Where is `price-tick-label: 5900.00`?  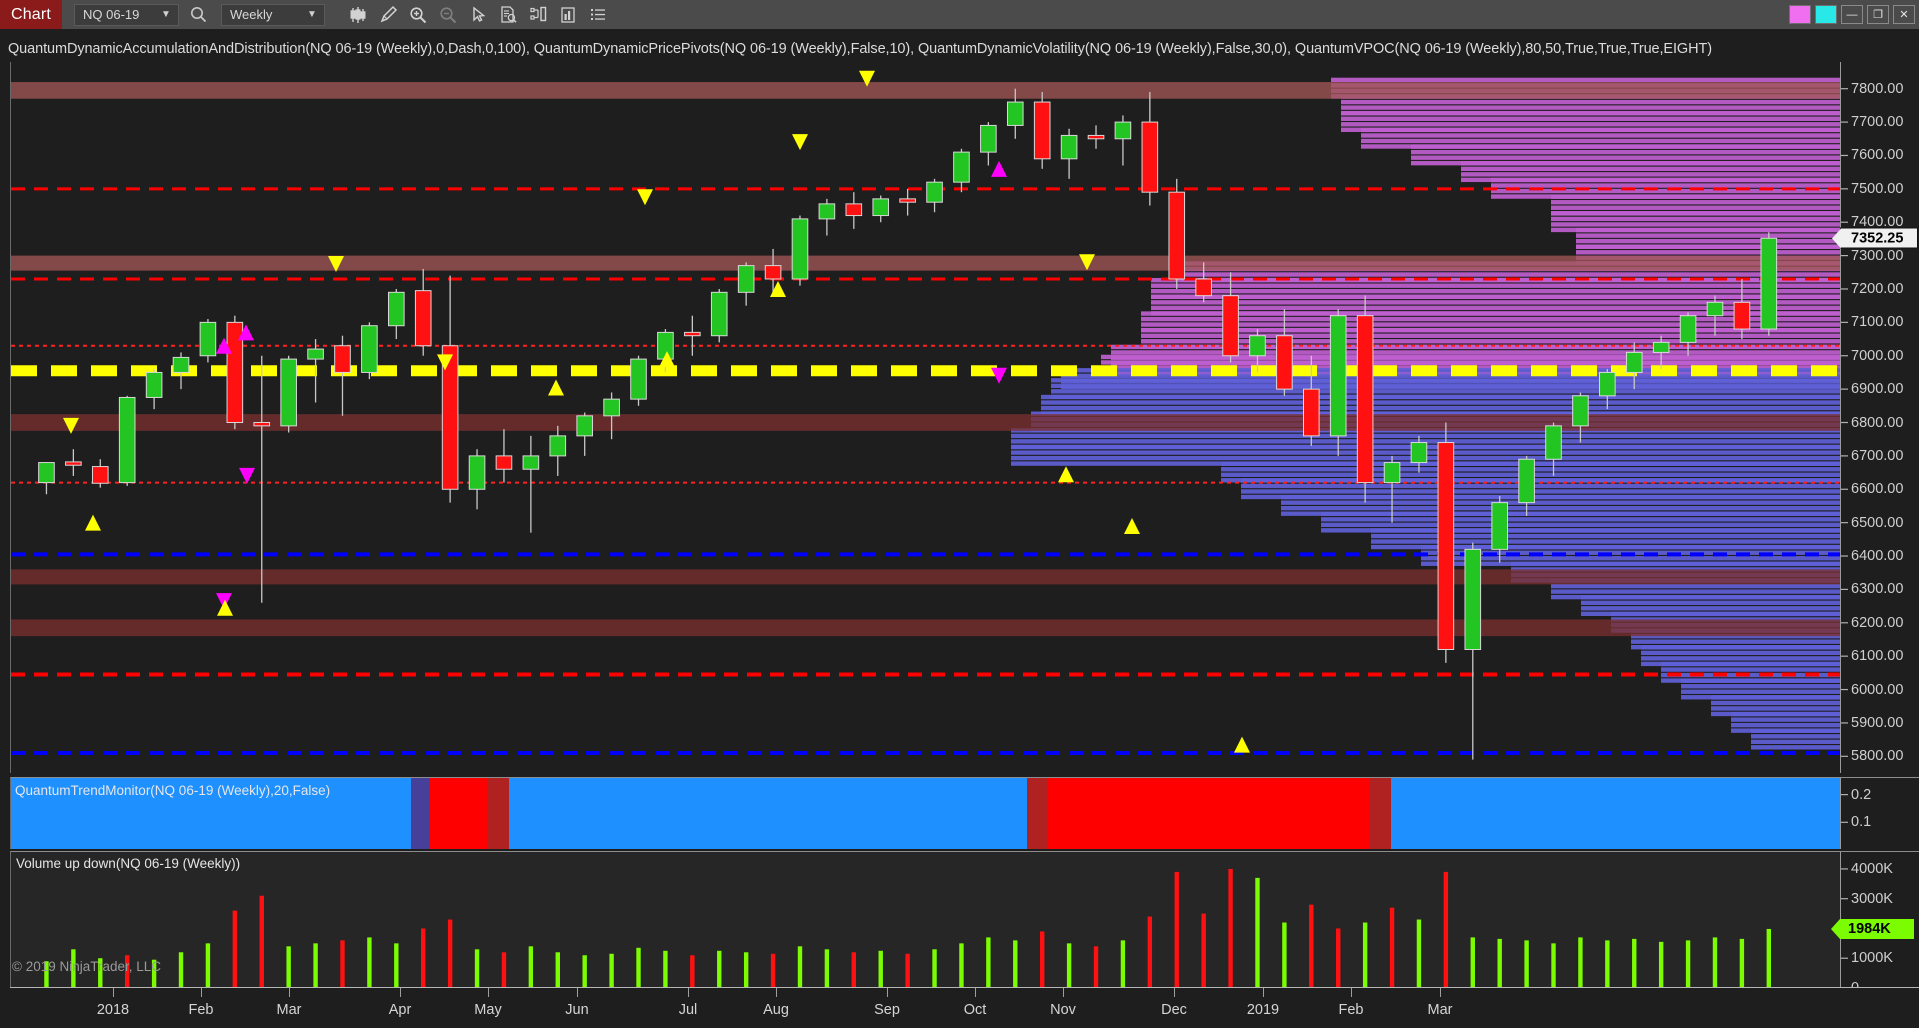
price-tick-label: 5900.00 is located at coordinates (1877, 722).